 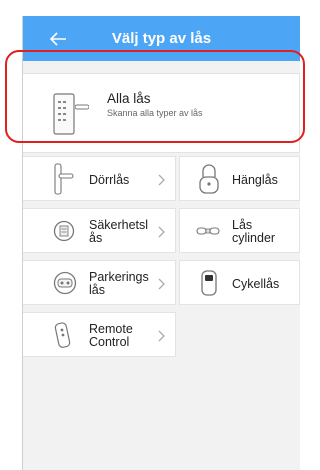 I want to click on lock-type-label: Parkerings lås, so click(x=119, y=283).